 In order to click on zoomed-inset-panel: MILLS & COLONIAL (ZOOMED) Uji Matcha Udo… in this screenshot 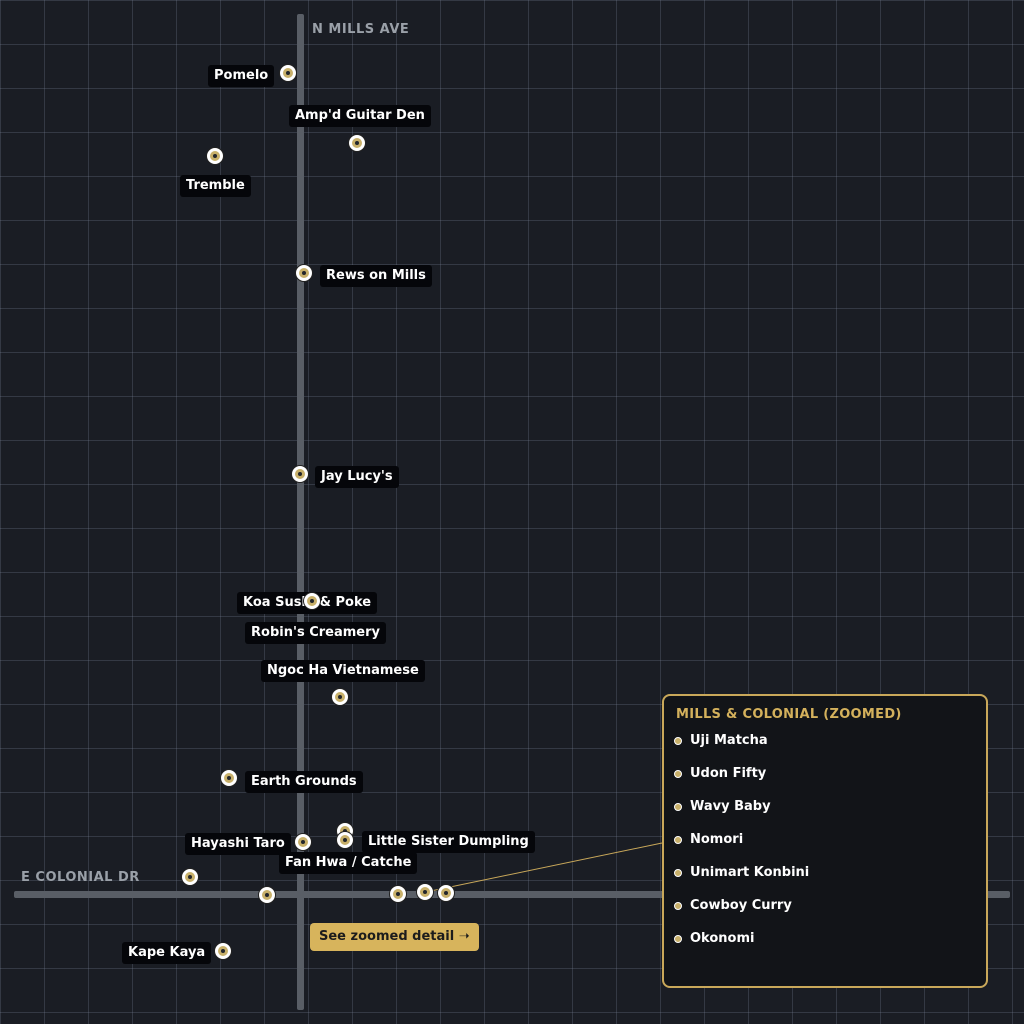, I will do `click(825, 841)`.